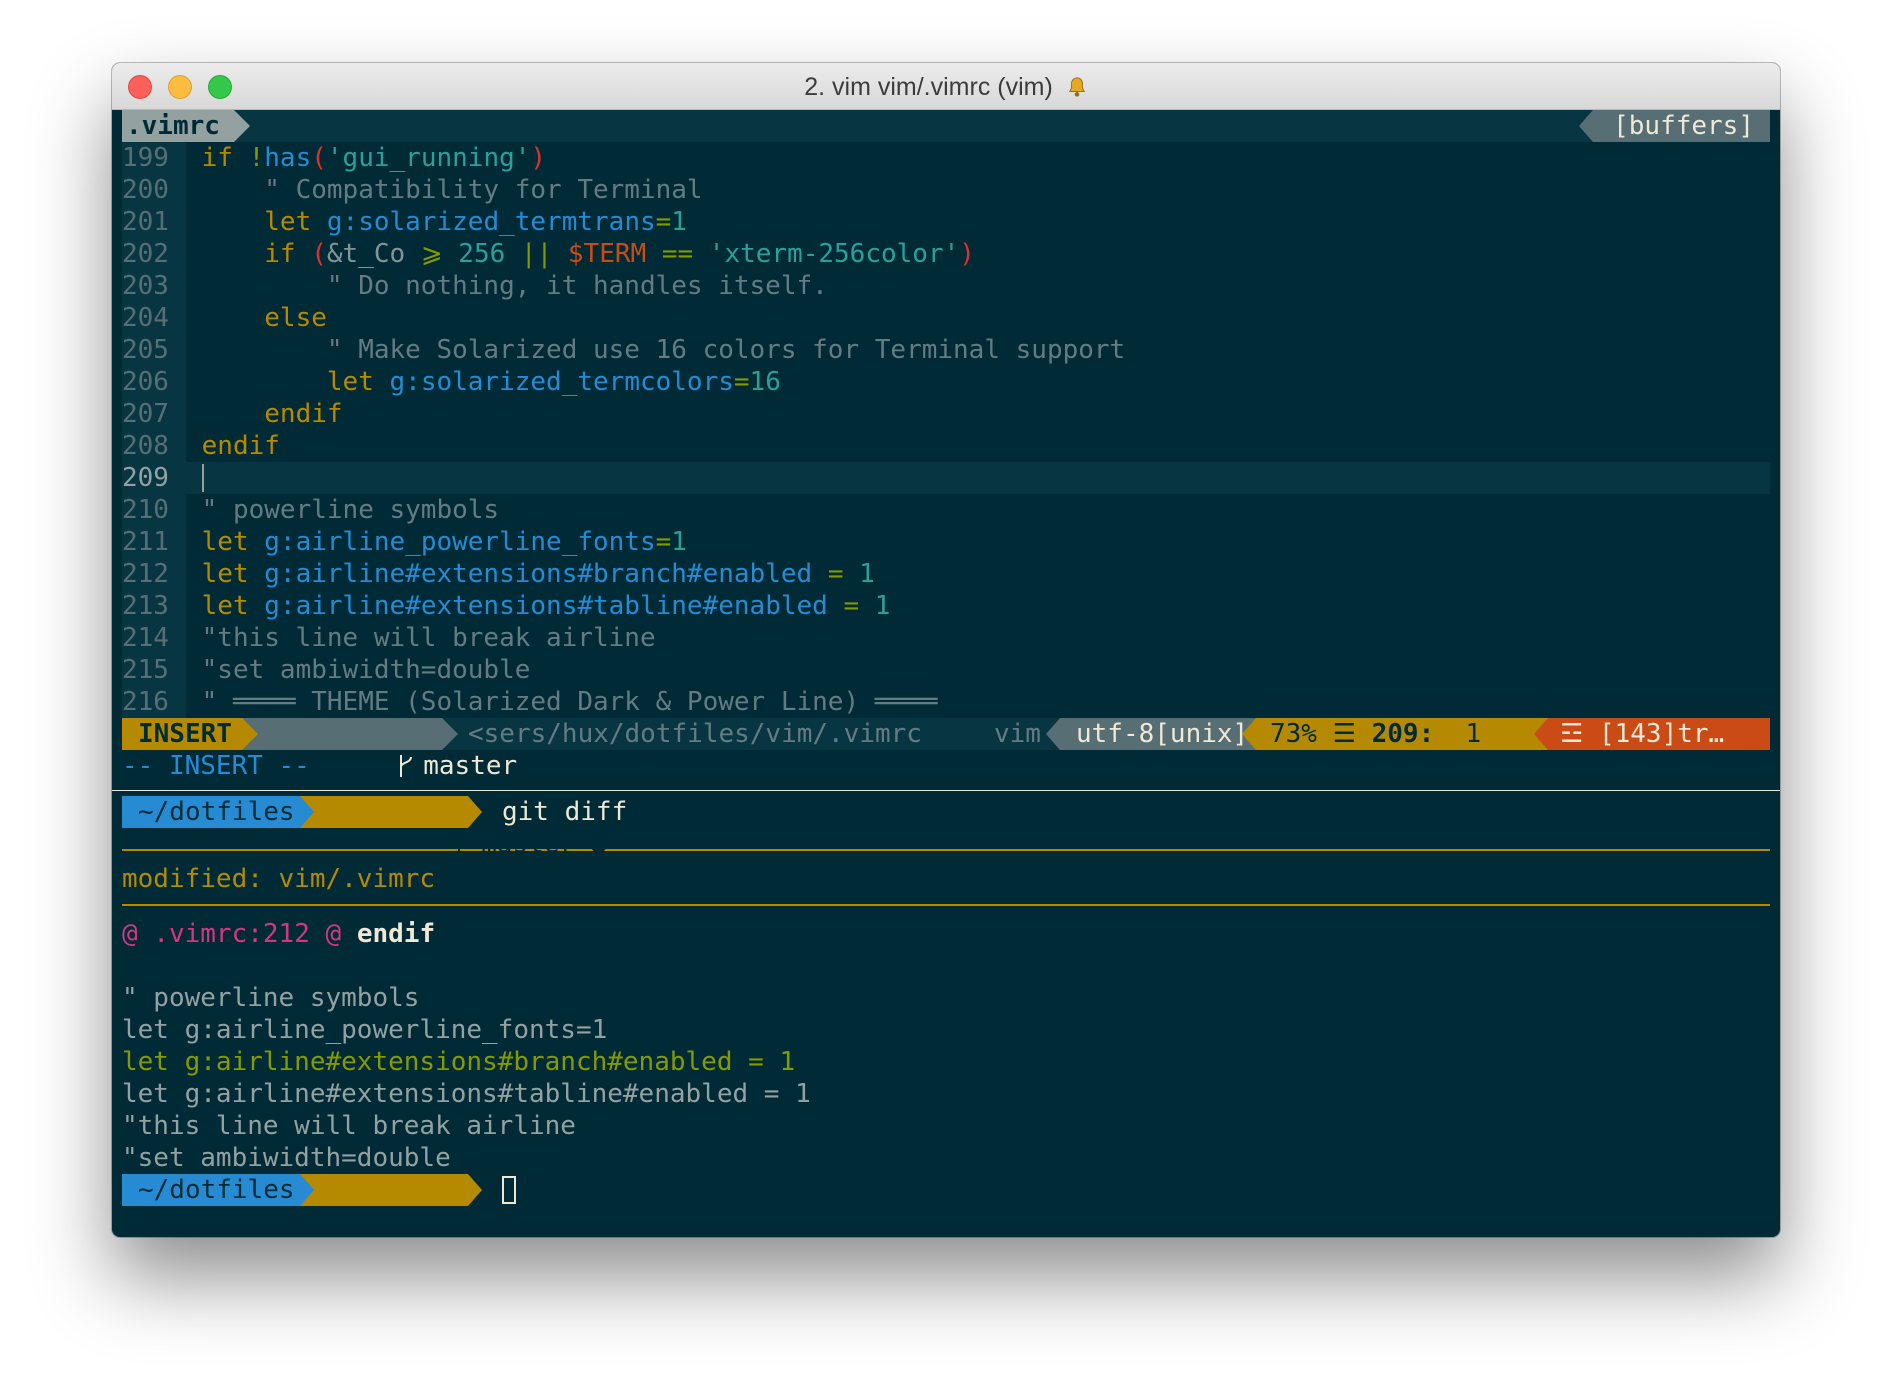 This screenshot has height=1398, width=1892. I want to click on code-line: 201 let g:solarized_termtrans=1, so click(946, 222).